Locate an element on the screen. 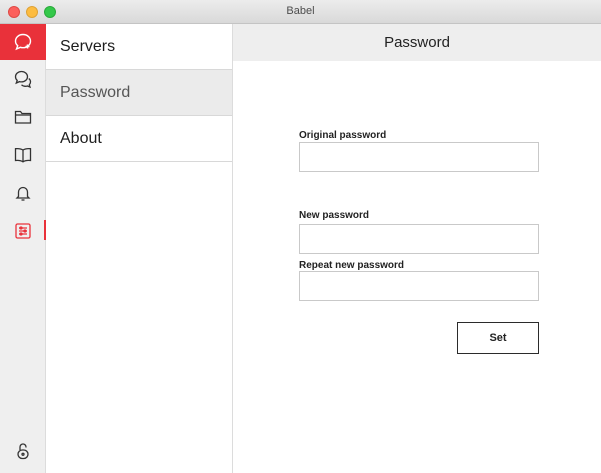 The image size is (601, 473). lock-button is located at coordinates (23, 451).